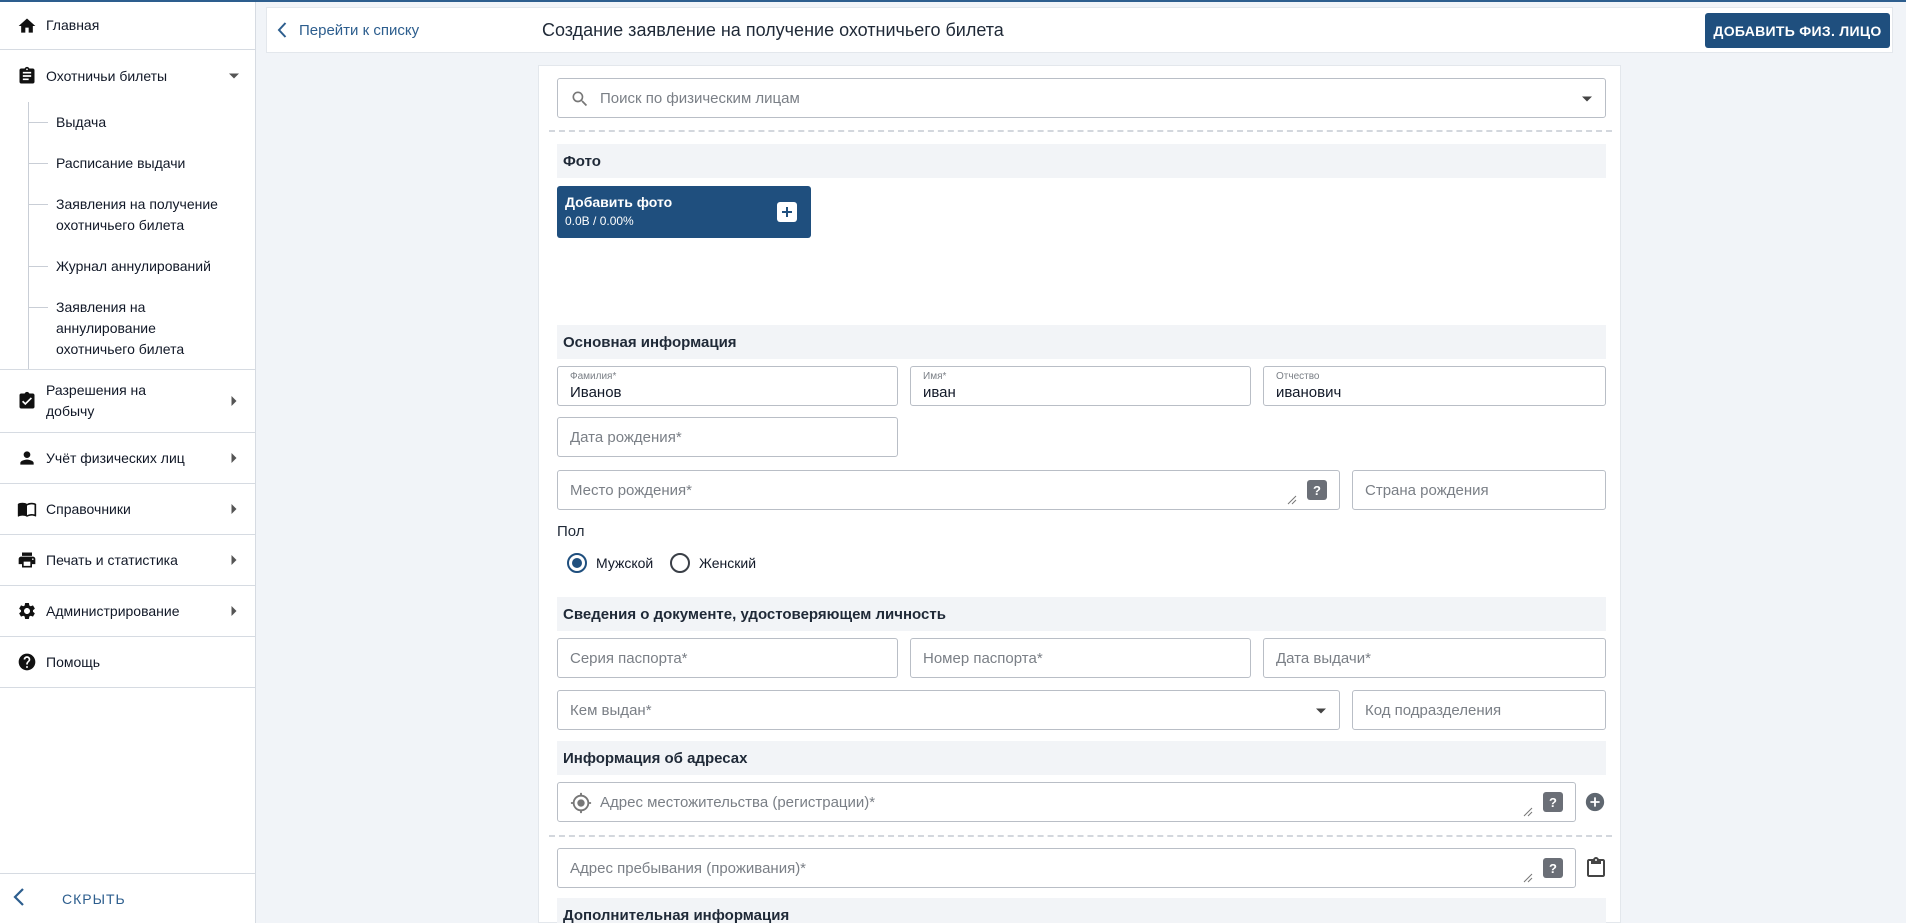 The height and width of the screenshot is (923, 1906). Describe the element at coordinates (1434, 386) in the screenshot. I see `patronymic-field: Отчество иванович` at that location.